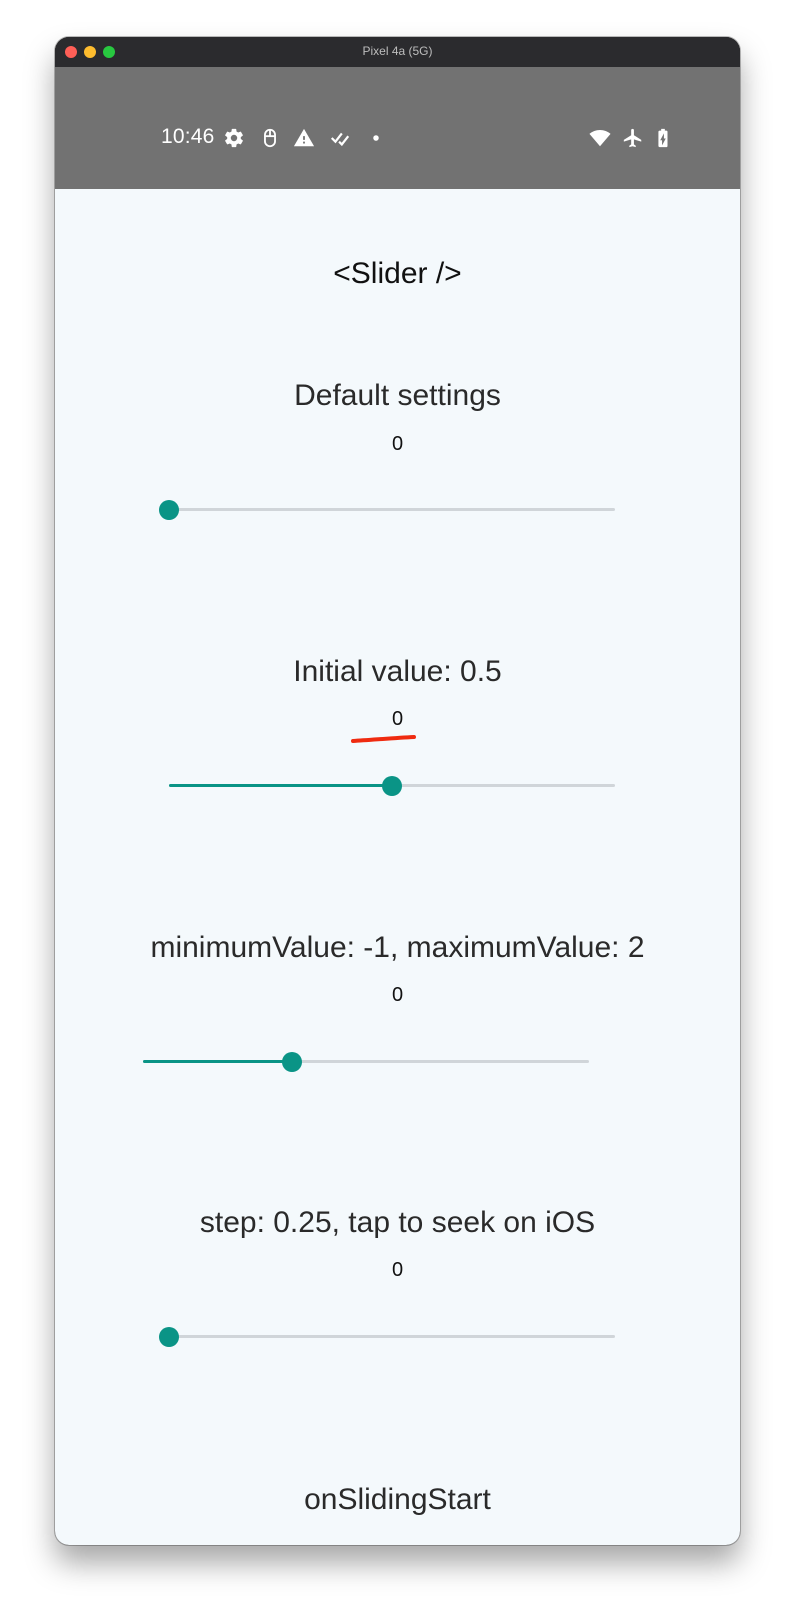  Describe the element at coordinates (270, 138) in the screenshot. I see `mouse-icon` at that location.